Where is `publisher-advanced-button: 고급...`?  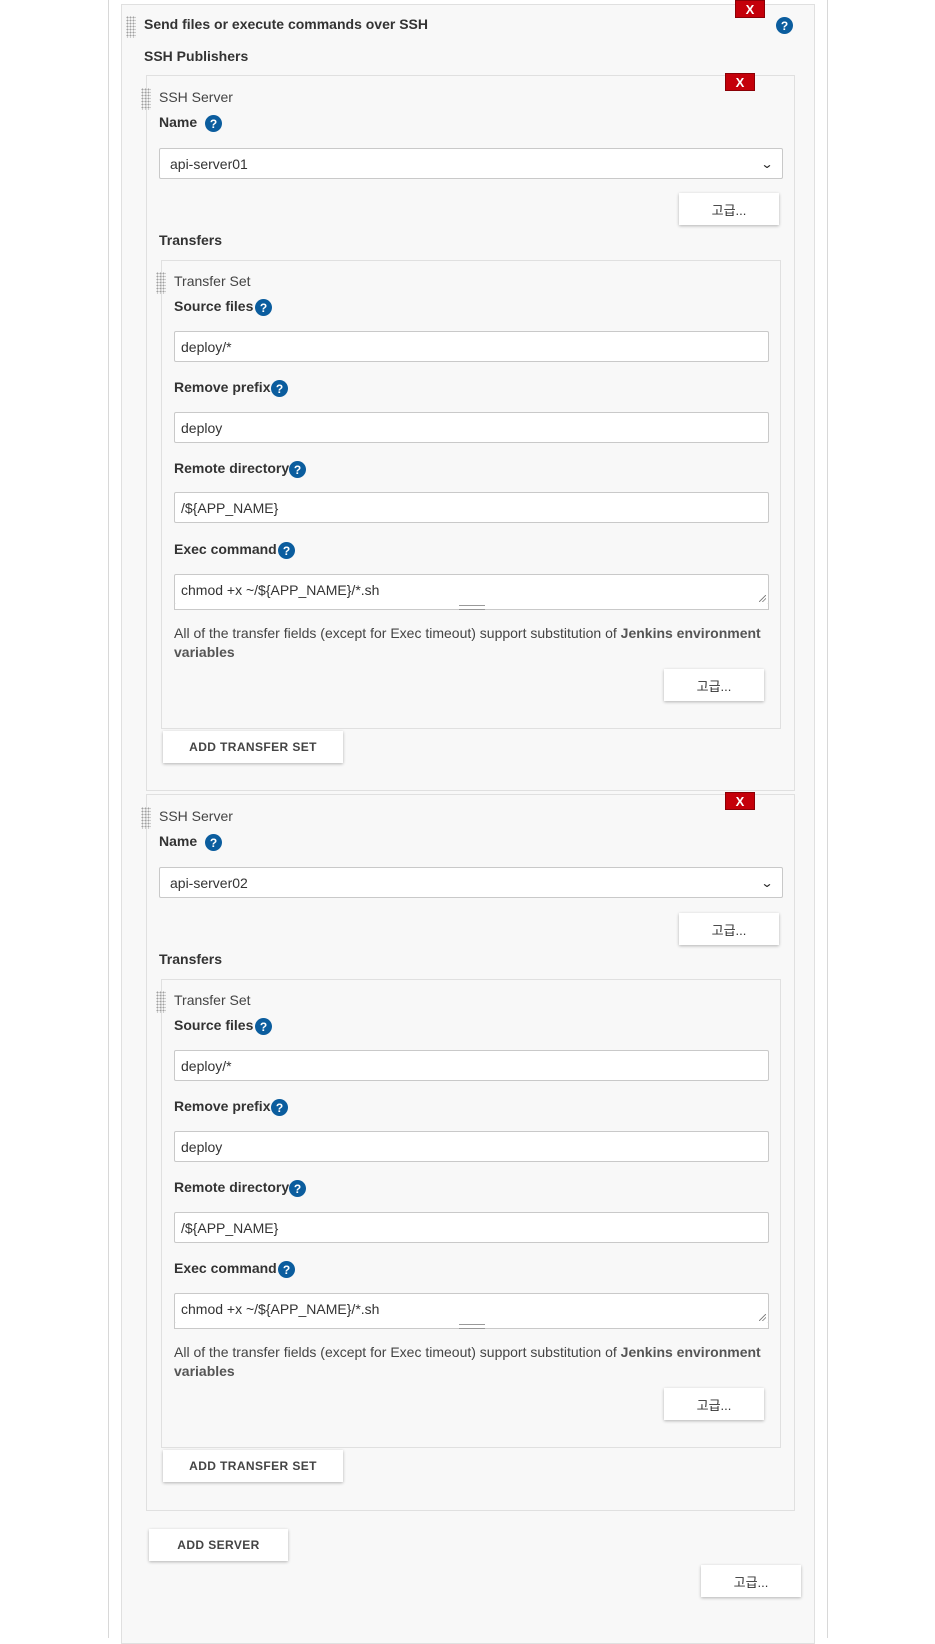 publisher-advanced-button: 고급... is located at coordinates (751, 1581).